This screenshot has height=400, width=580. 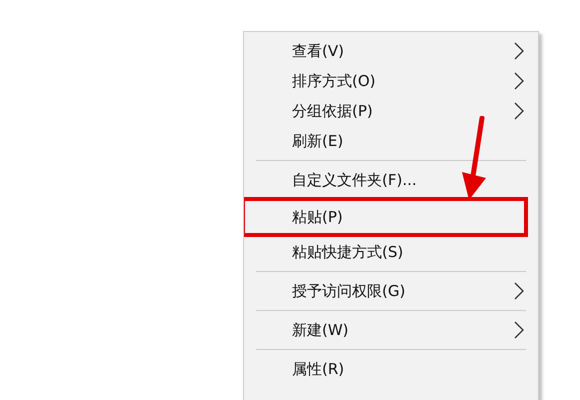 What do you see at coordinates (320, 330) in the screenshot?
I see `menu-item: 新建(W)` at bounding box center [320, 330].